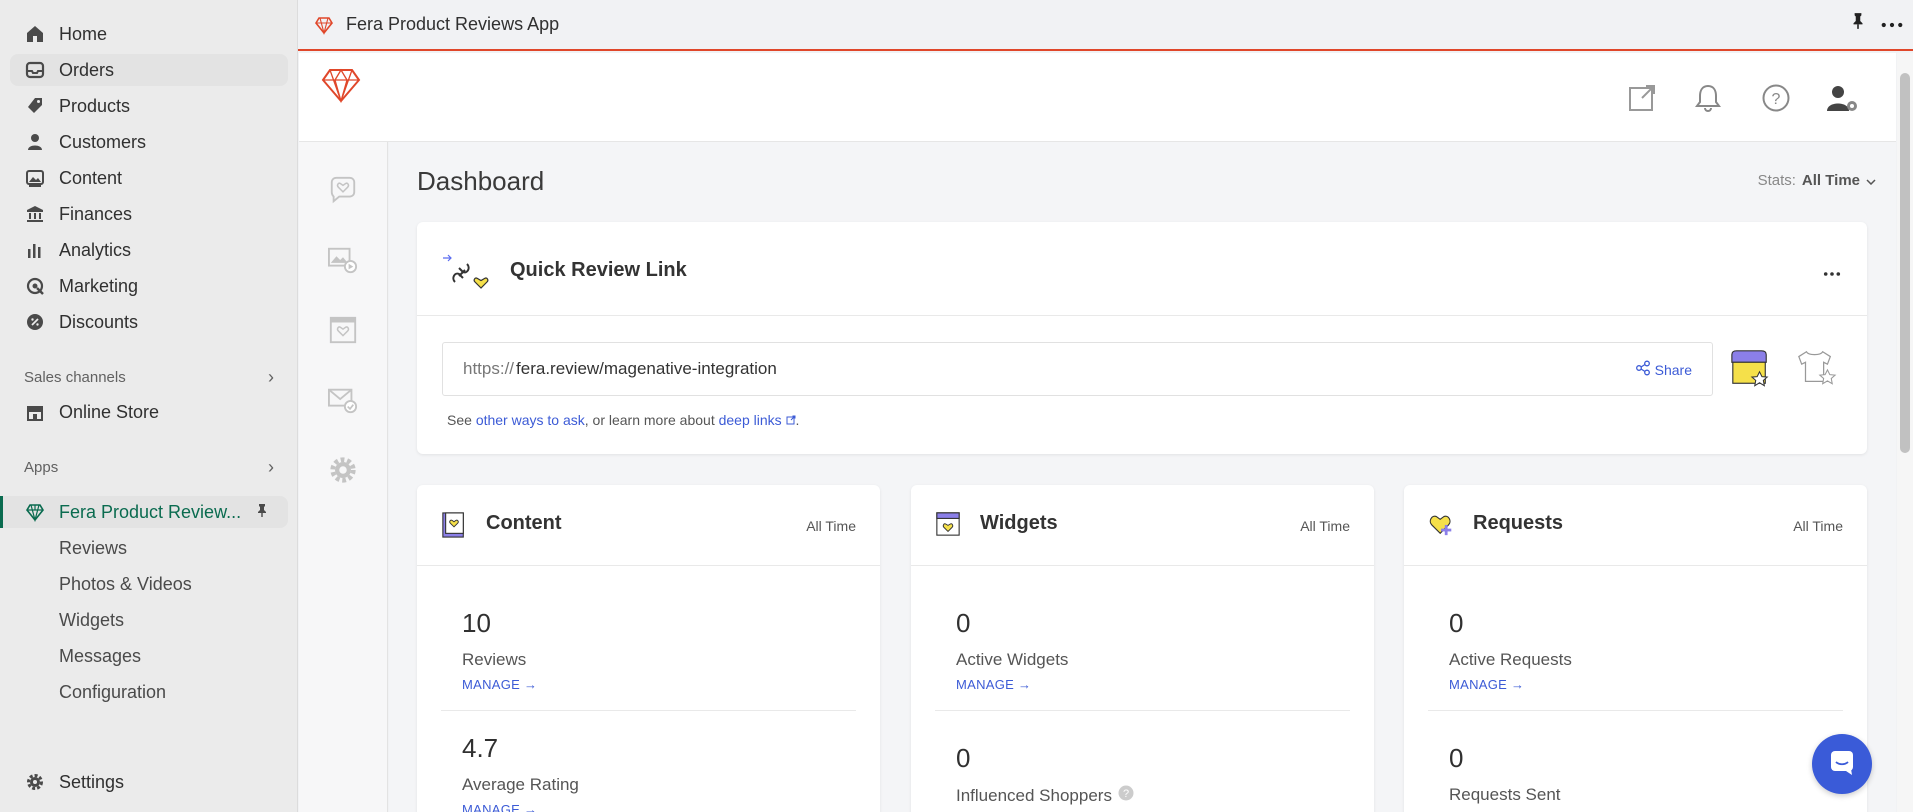 This screenshot has width=1913, height=812. What do you see at coordinates (1842, 764) in the screenshot?
I see `chat-launcher-button` at bounding box center [1842, 764].